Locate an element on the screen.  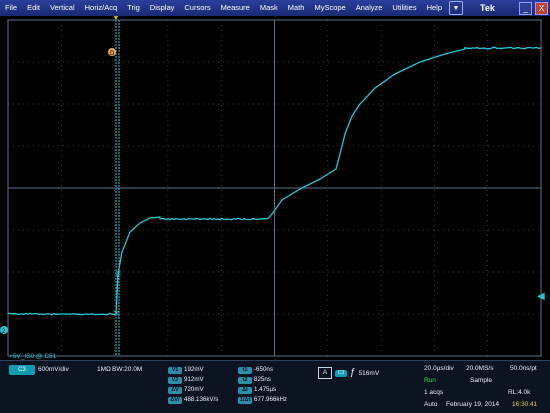
menu-analyze: Analyze is located at coordinates (369, 8).